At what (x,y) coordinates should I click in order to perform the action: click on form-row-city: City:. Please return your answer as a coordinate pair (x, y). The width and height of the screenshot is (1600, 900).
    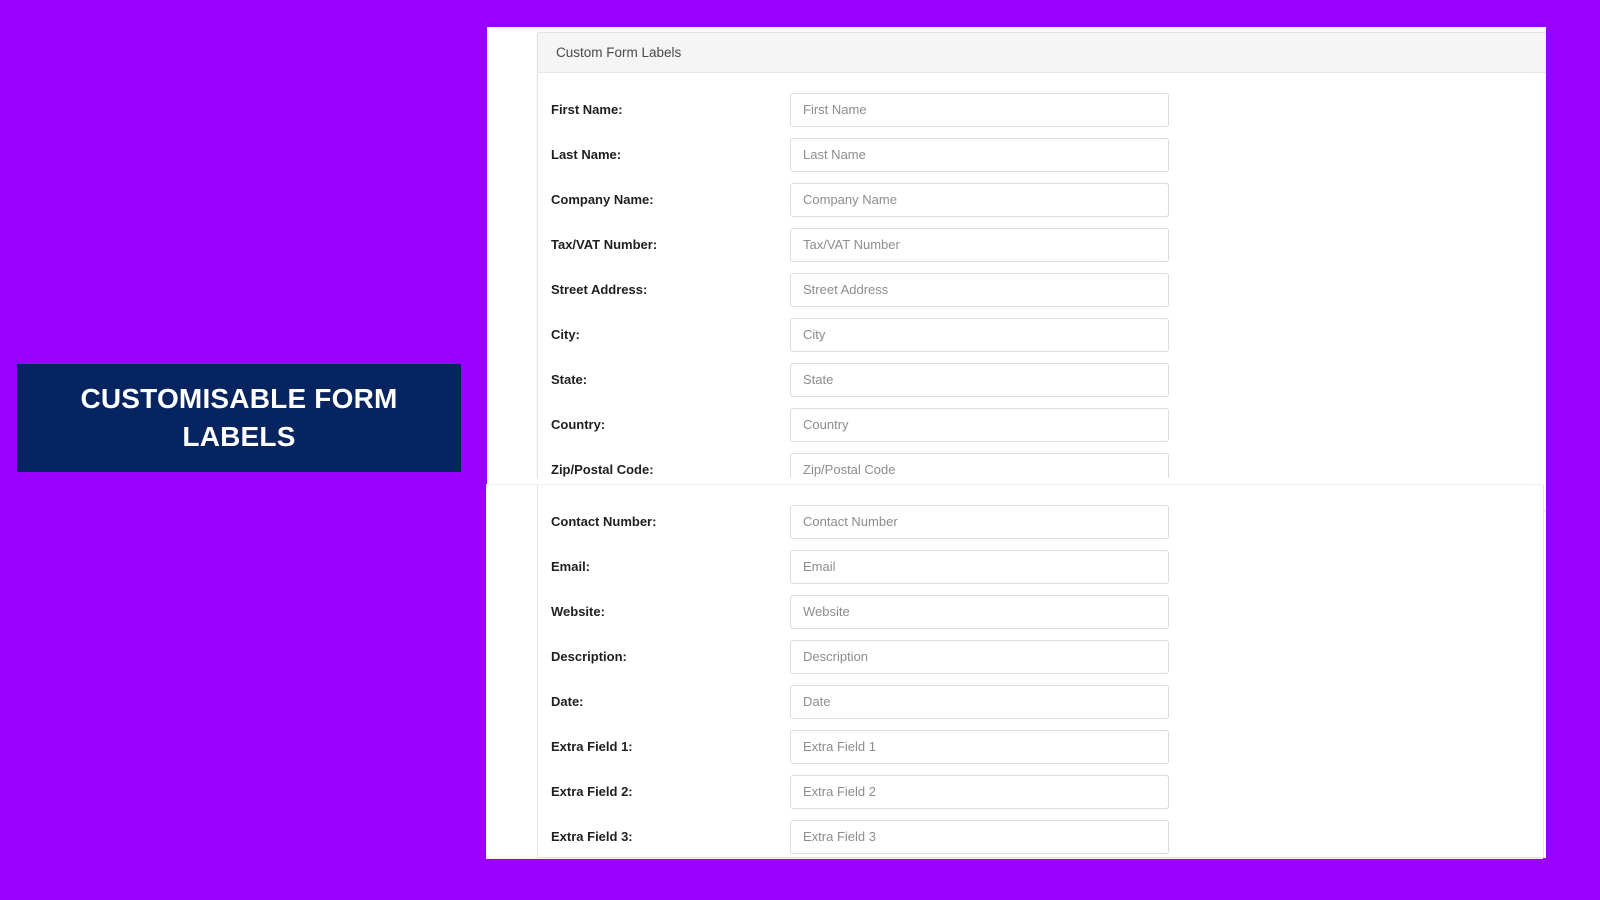
    Looking at the image, I should click on (1042, 334).